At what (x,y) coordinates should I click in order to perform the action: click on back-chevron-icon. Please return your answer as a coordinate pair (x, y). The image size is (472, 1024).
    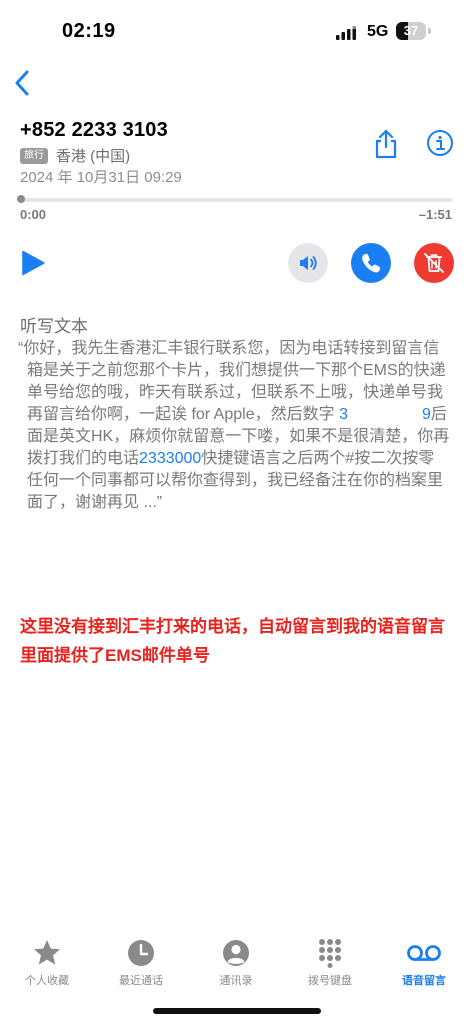
    Looking at the image, I should click on (23, 83).